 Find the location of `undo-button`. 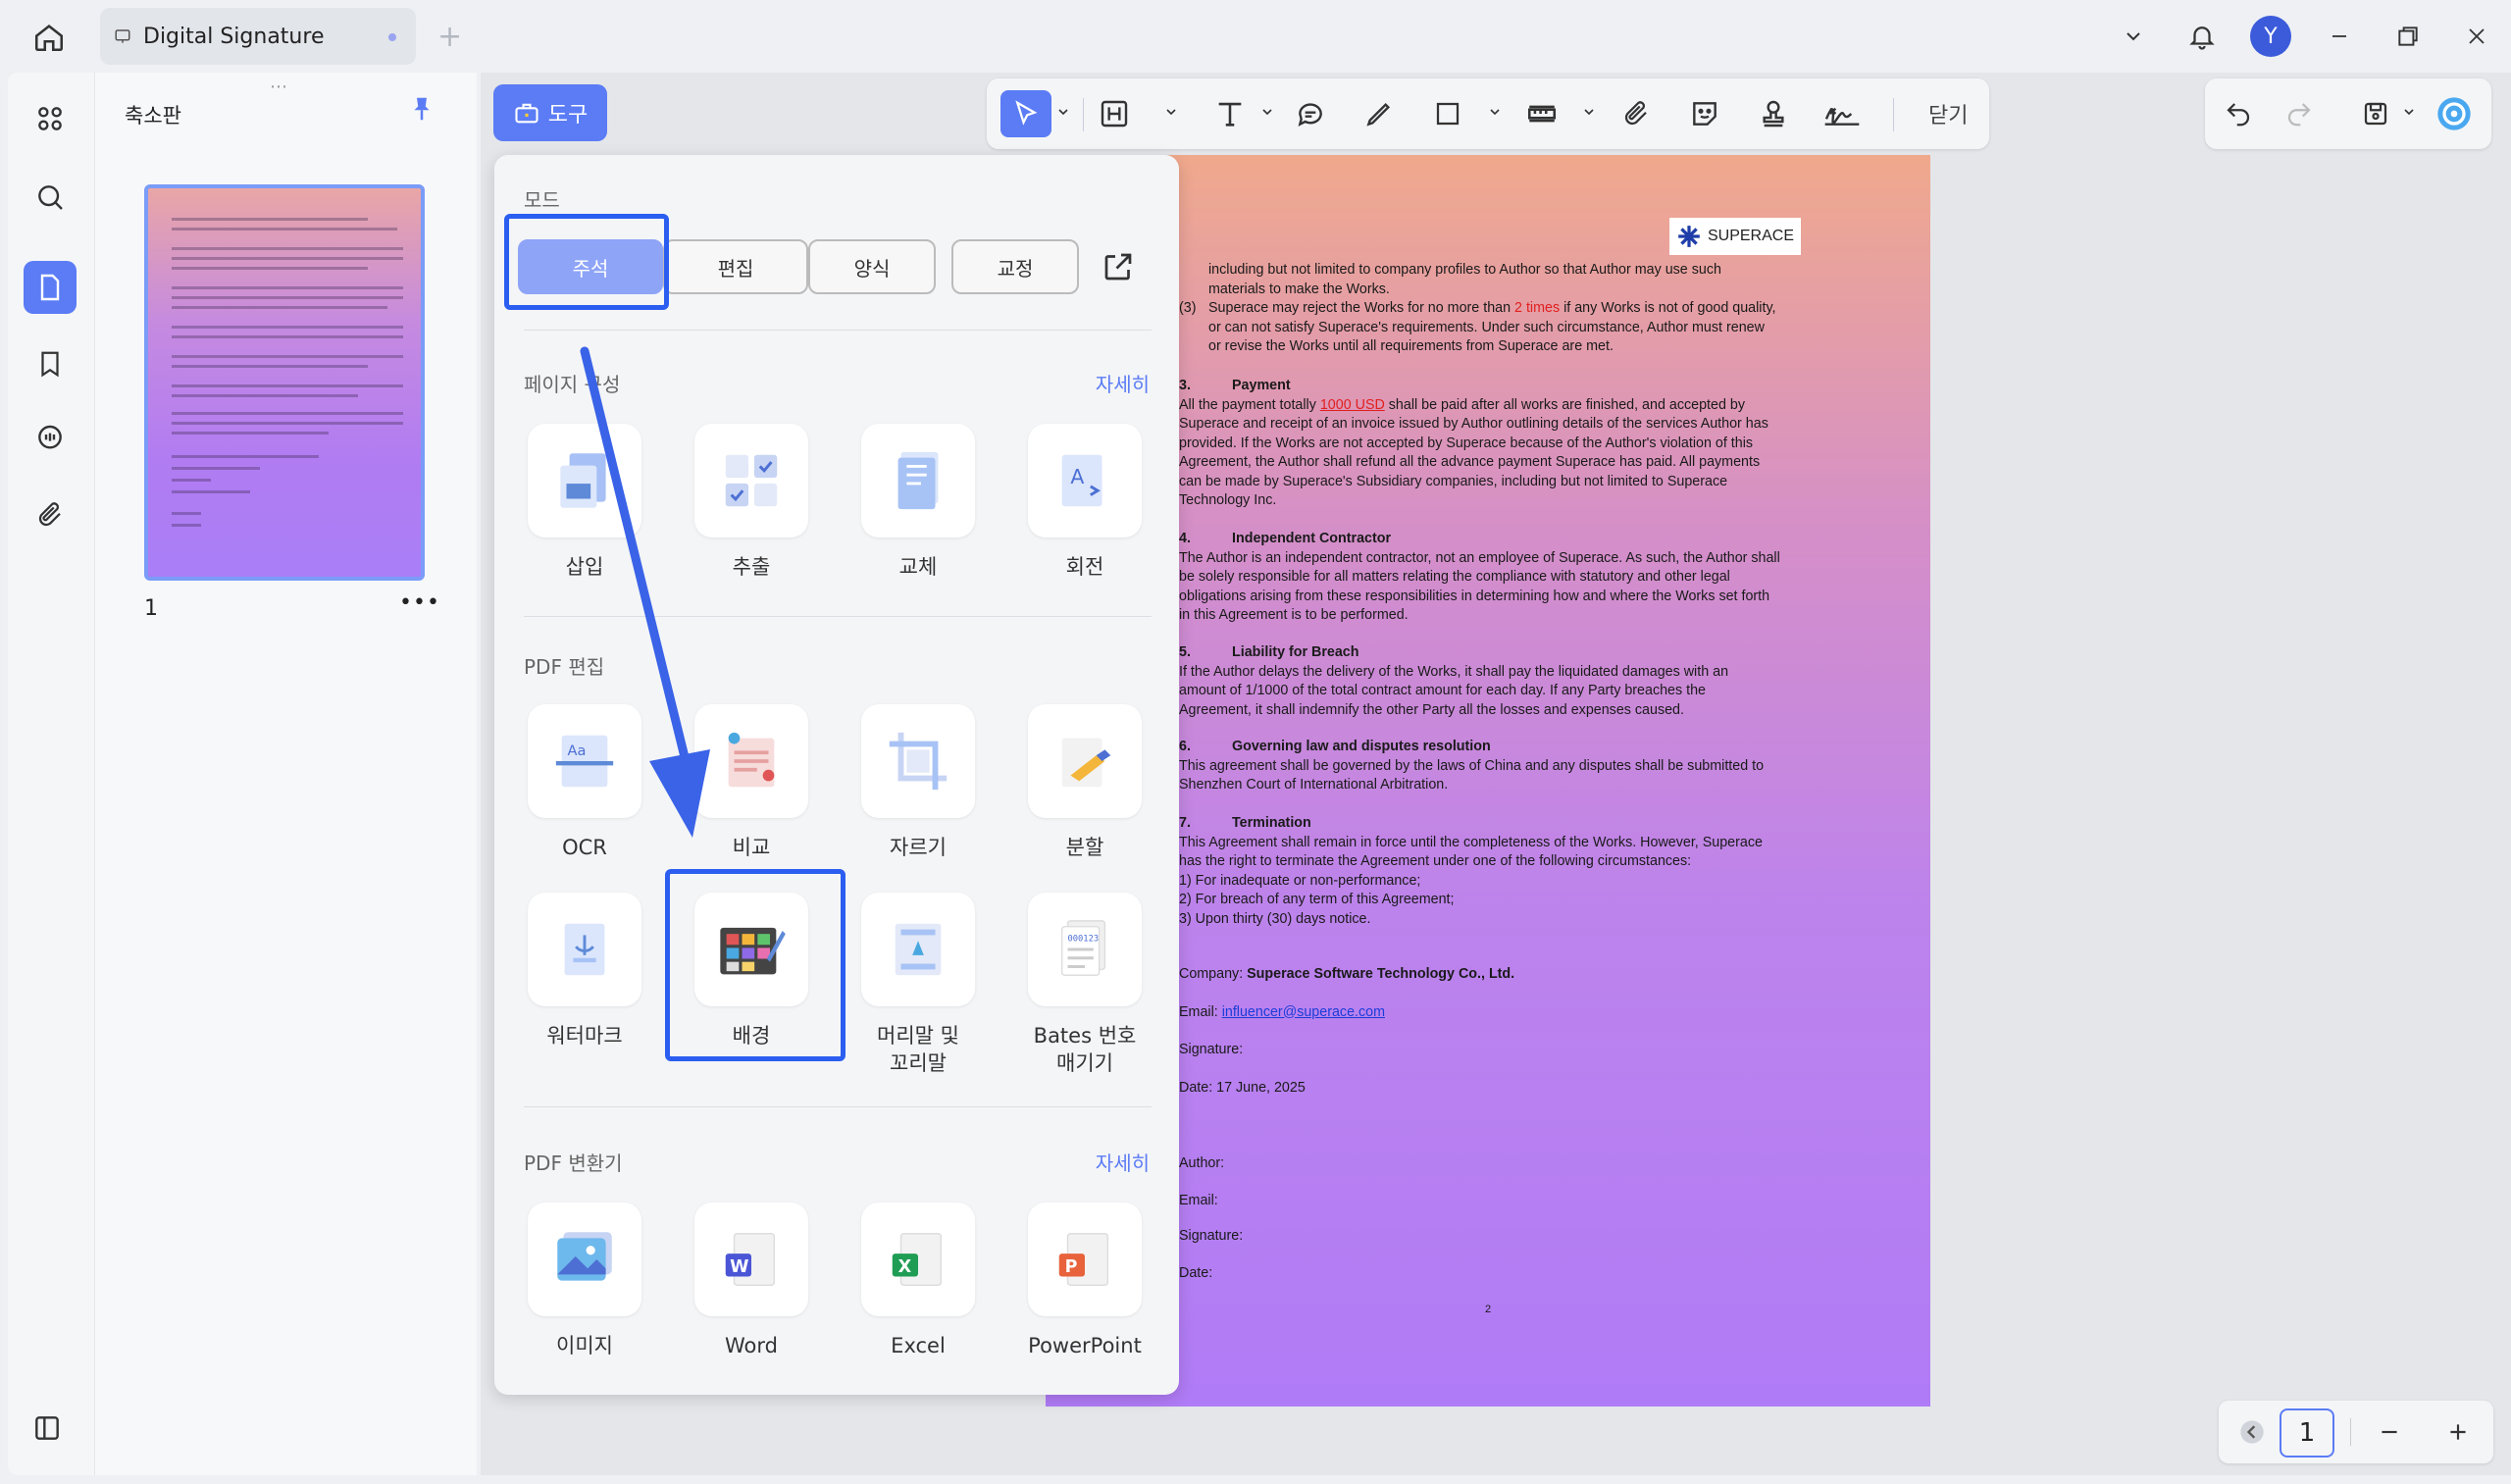

undo-button is located at coordinates (2238, 113).